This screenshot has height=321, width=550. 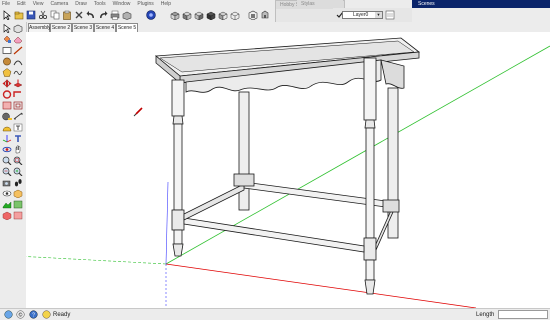 I want to click on help-icon: ?, so click(x=33, y=314).